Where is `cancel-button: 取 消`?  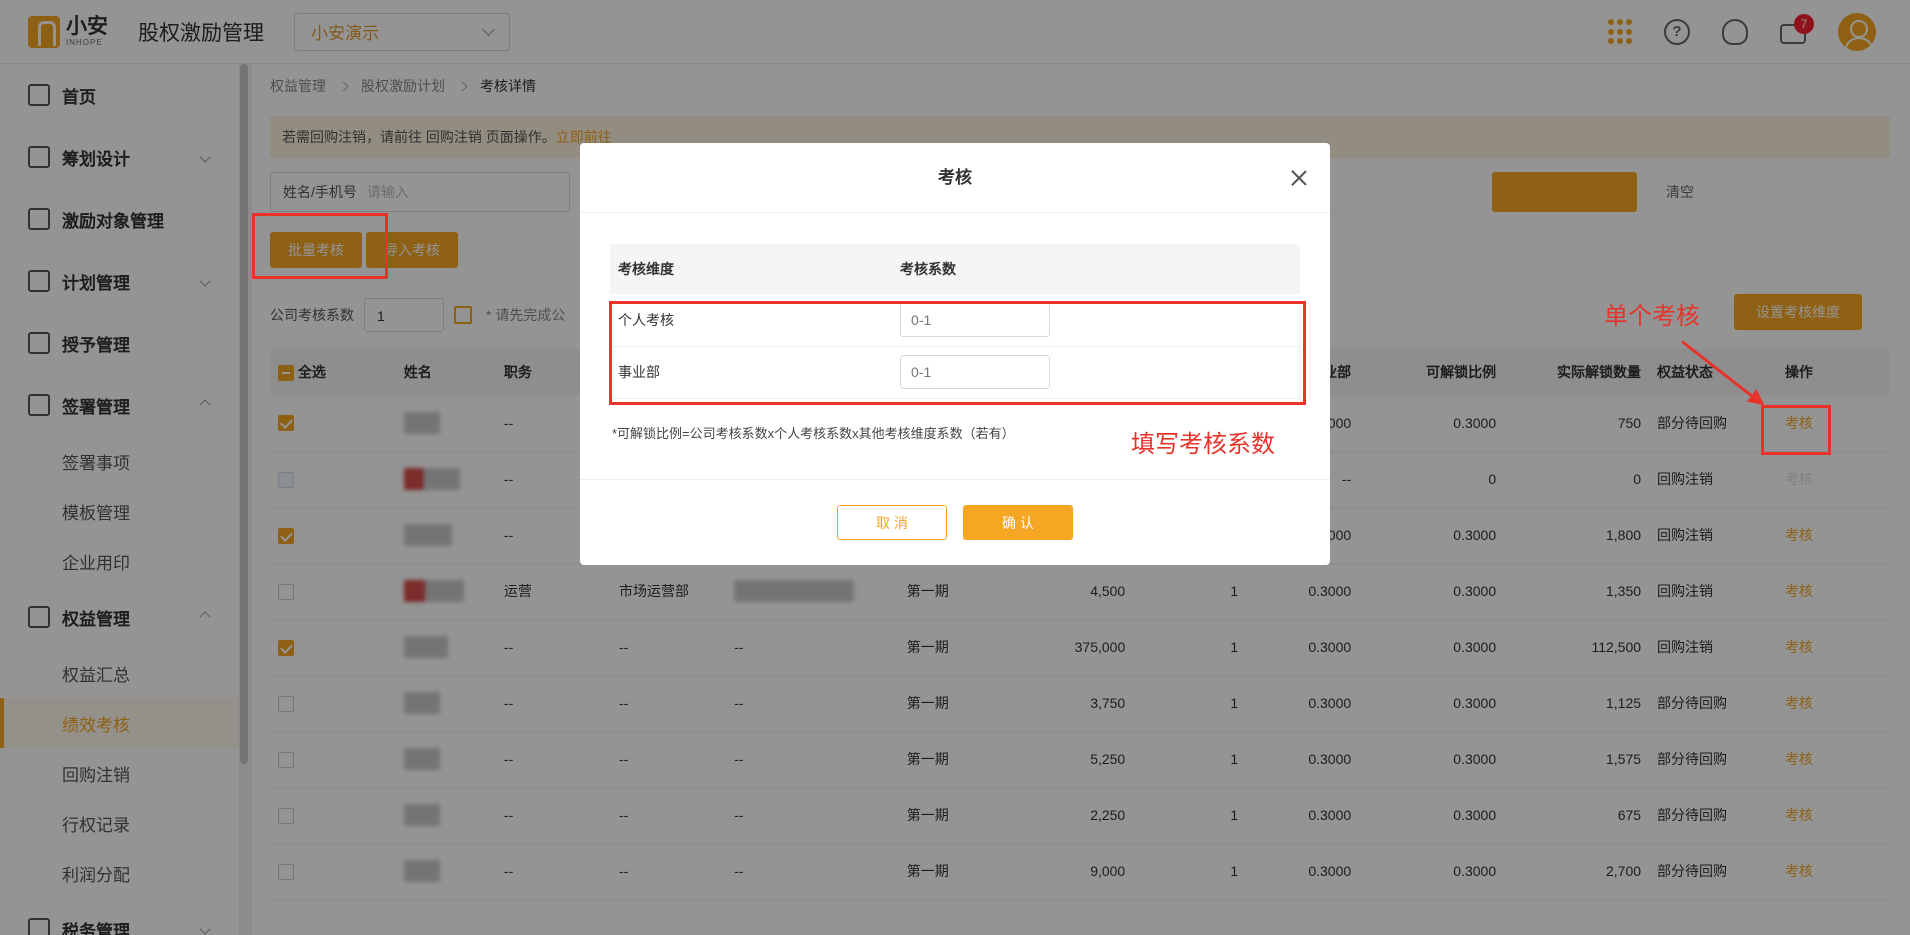 cancel-button: 取 消 is located at coordinates (892, 522).